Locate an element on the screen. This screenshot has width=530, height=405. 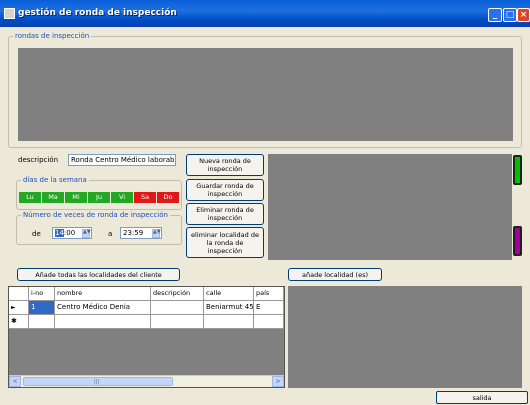
day-toggle-mi: Mi is located at coordinates (76, 197).